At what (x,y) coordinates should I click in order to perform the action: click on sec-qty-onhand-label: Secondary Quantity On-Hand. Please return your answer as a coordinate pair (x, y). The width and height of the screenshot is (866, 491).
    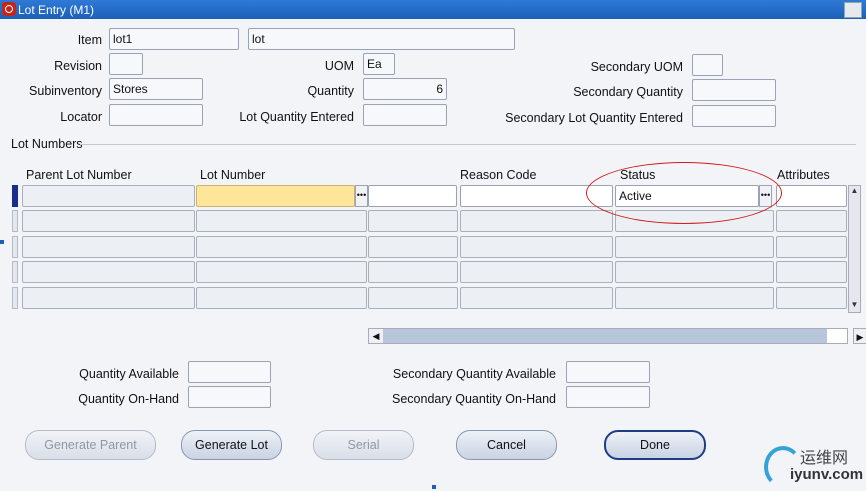
    Looking at the image, I should click on (474, 399).